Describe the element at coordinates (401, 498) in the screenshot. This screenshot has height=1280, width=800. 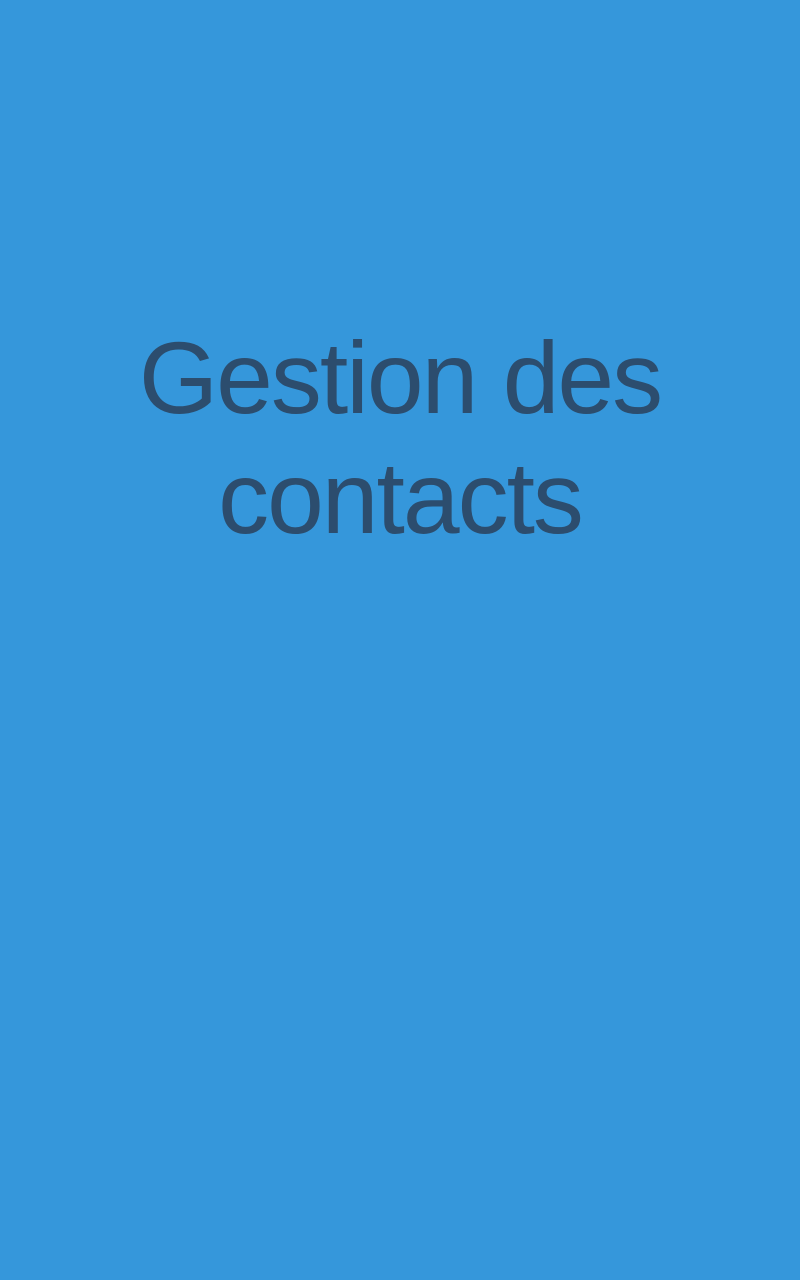
I see `app-title-line-2: contacts` at that location.